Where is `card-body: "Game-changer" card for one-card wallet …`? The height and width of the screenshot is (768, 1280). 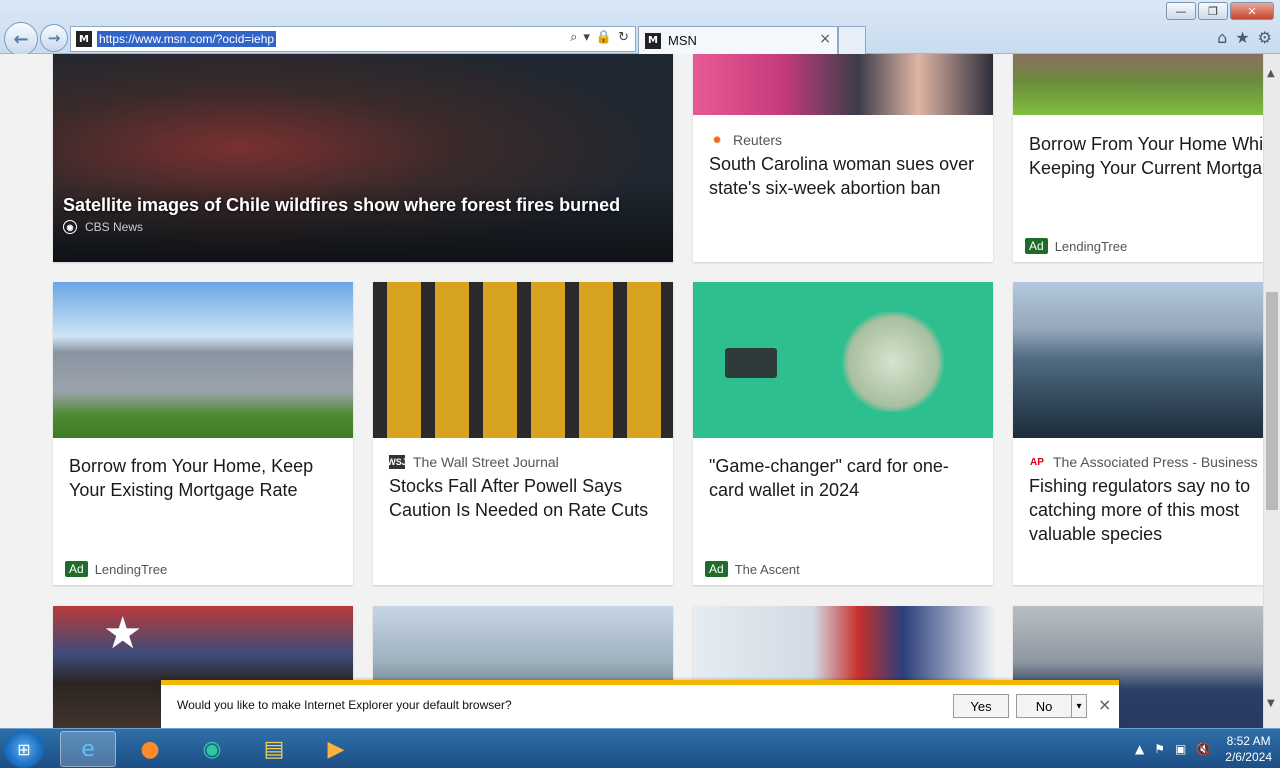
card-body: "Game-changer" card for one-card wallet … is located at coordinates (846, 478).